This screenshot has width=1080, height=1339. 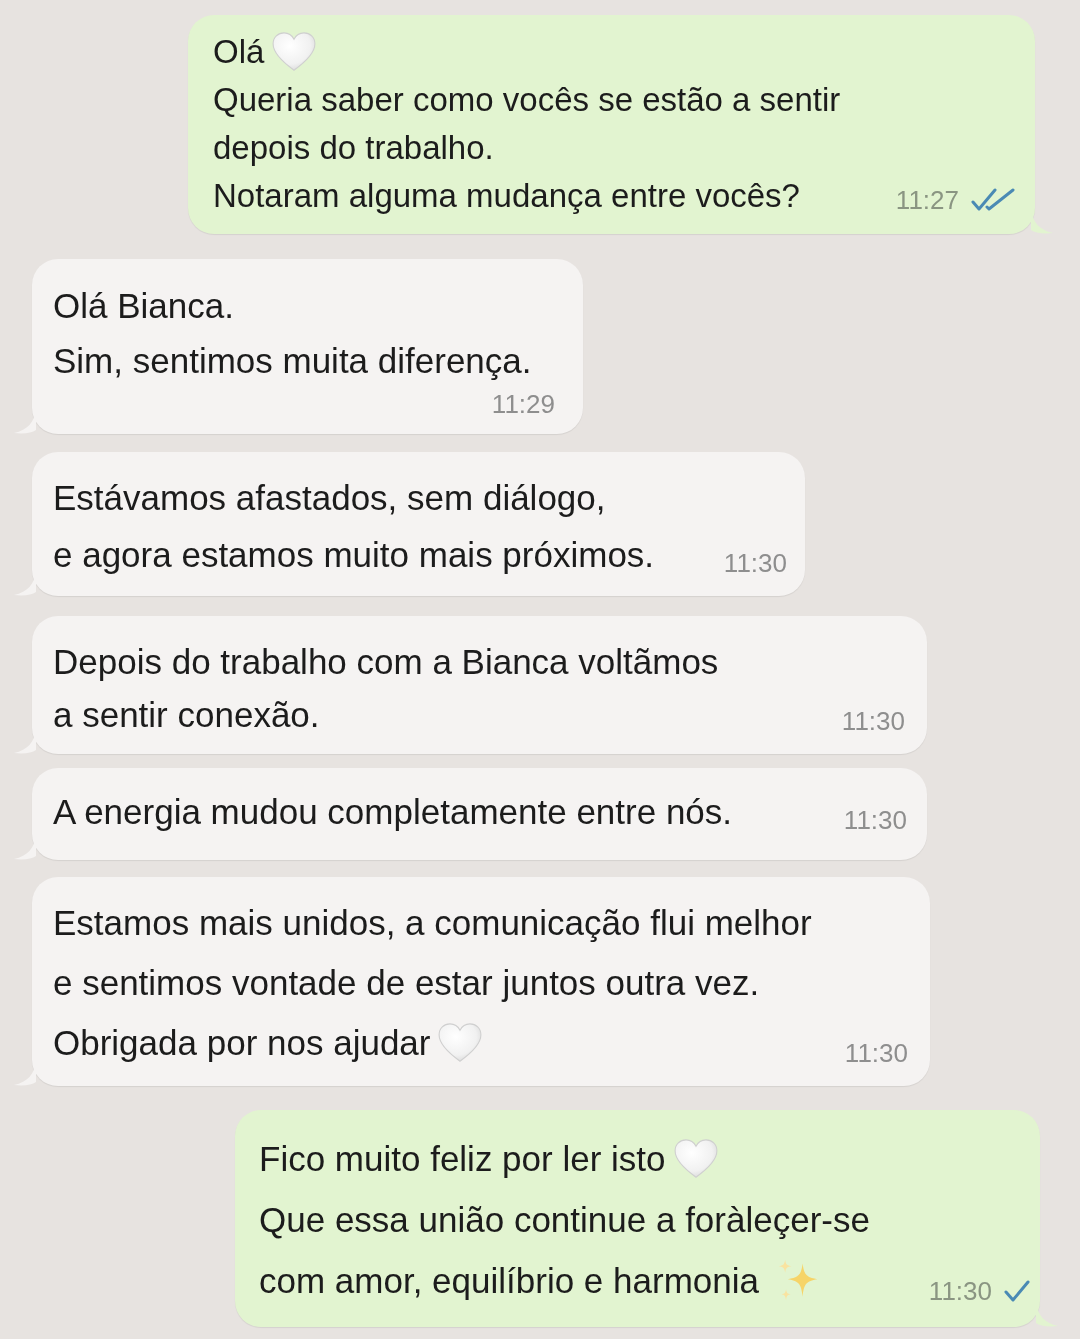 I want to click on message-text: e agora estamos muito mais próximos., so click(x=354, y=555).